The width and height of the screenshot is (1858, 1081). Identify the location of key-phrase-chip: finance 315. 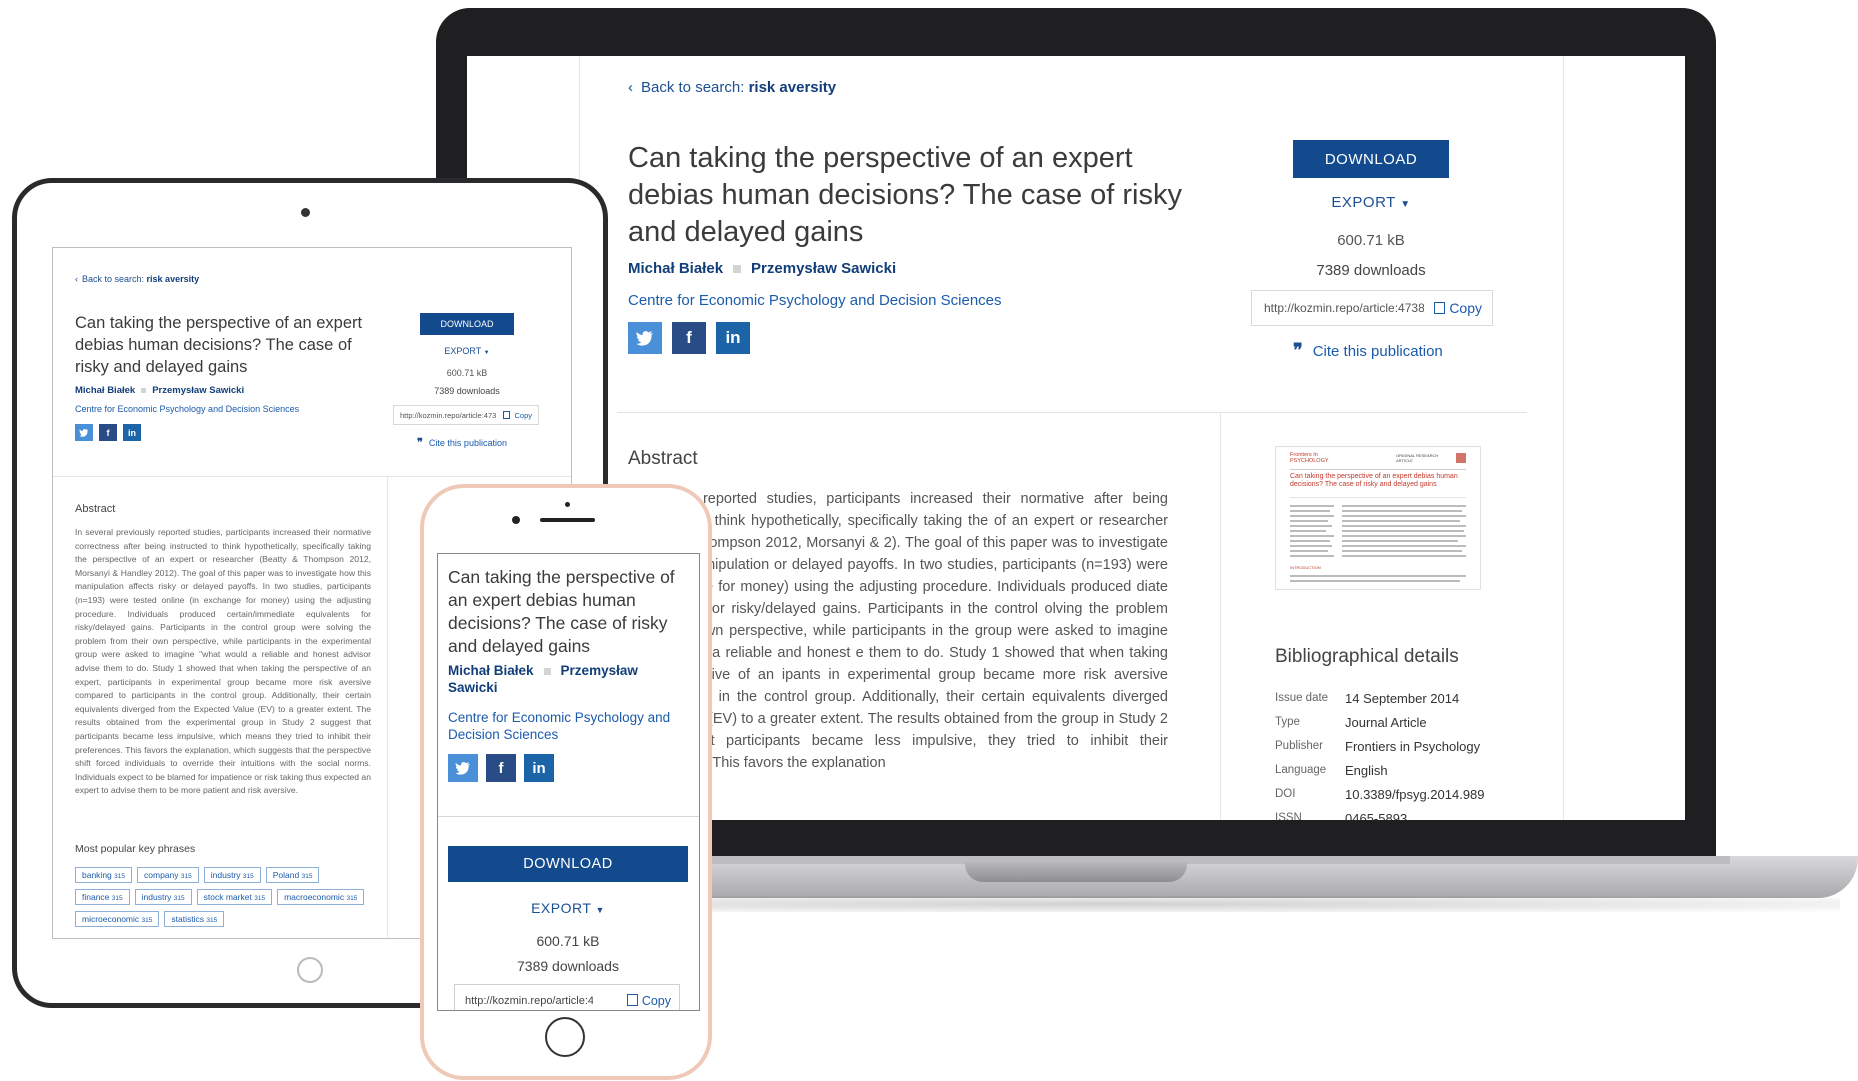
(102, 897).